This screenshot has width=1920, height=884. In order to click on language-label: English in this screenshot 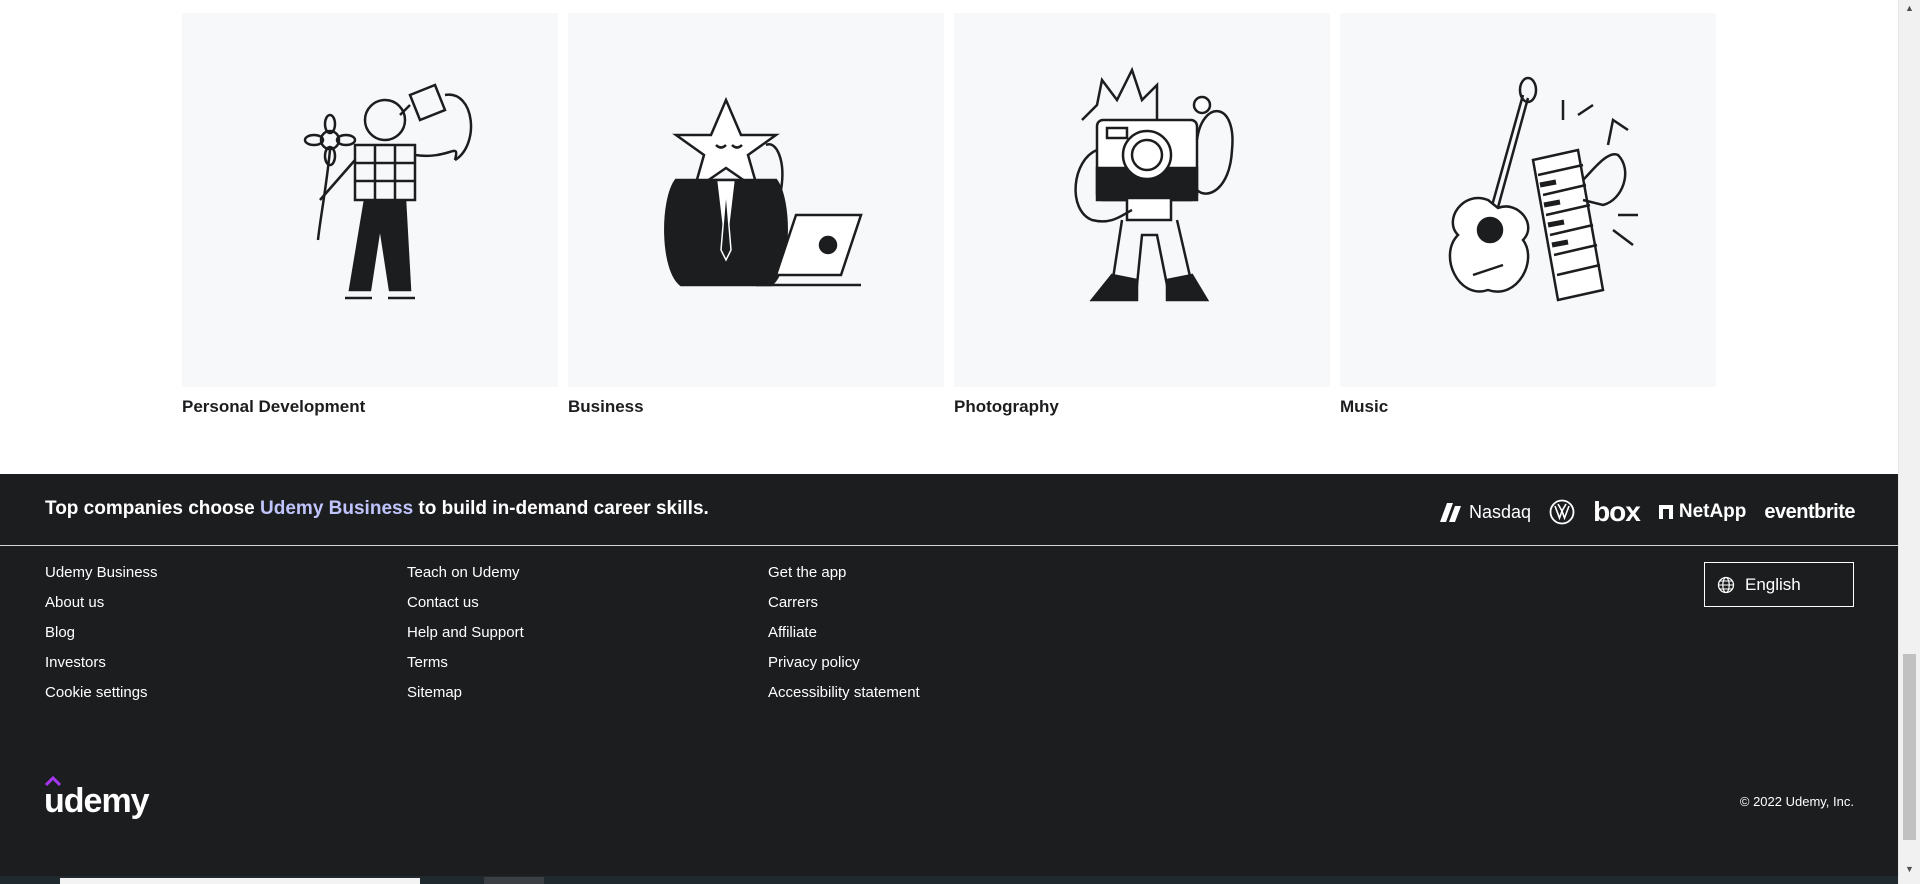, I will do `click(1773, 584)`.